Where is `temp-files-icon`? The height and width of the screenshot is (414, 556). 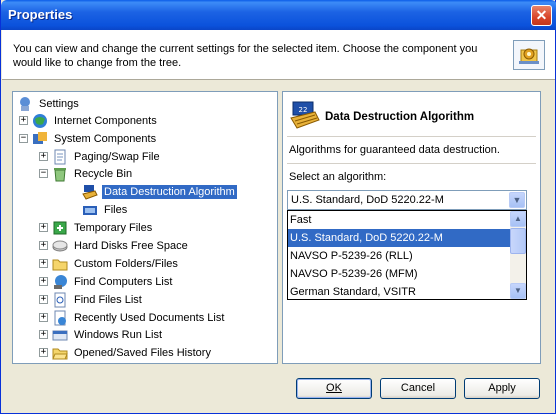 temp-files-icon is located at coordinates (60, 228).